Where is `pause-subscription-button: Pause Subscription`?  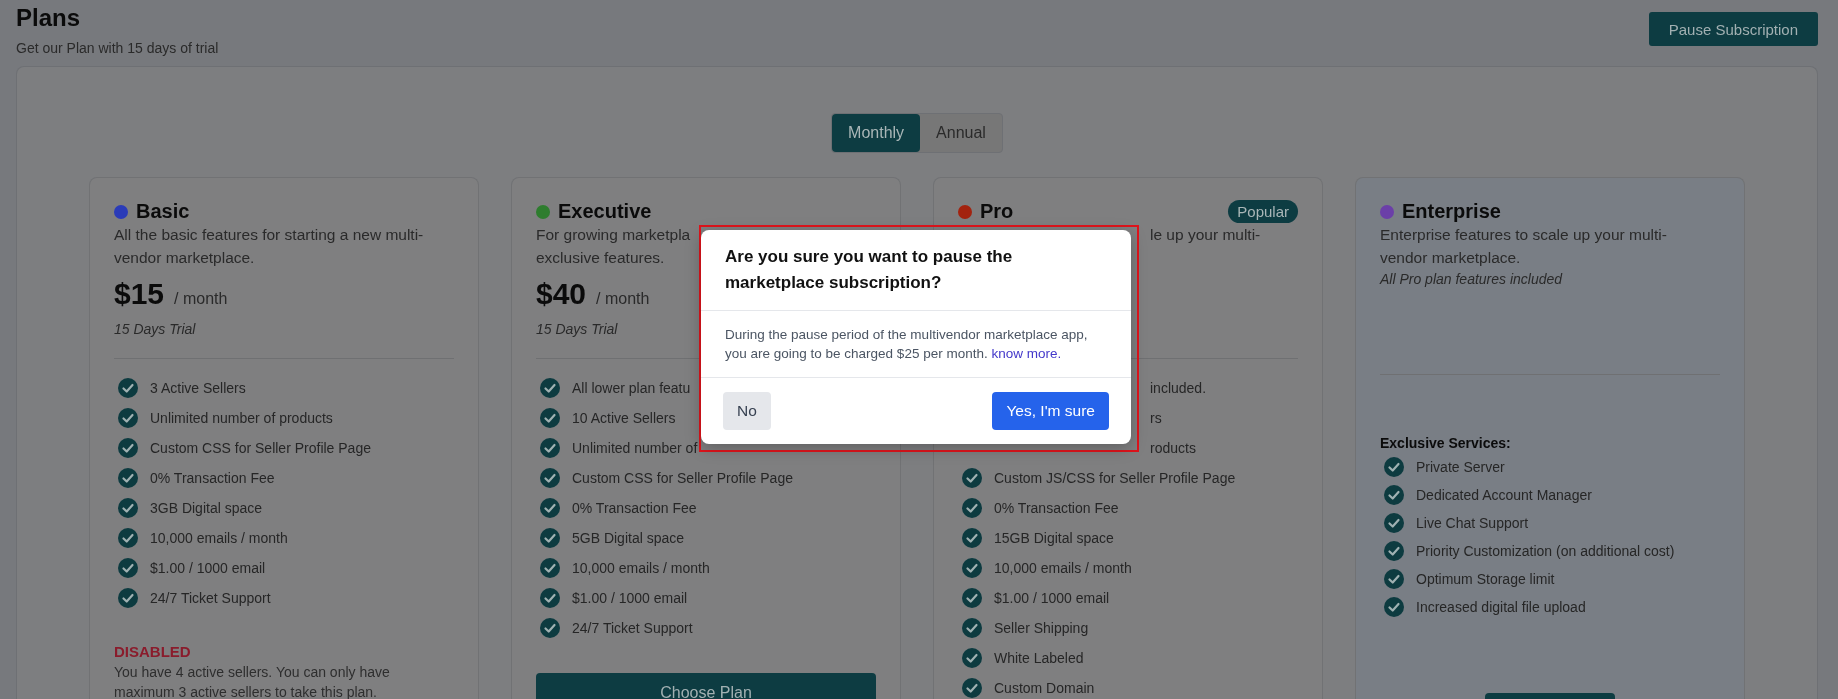 pause-subscription-button: Pause Subscription is located at coordinates (1733, 29).